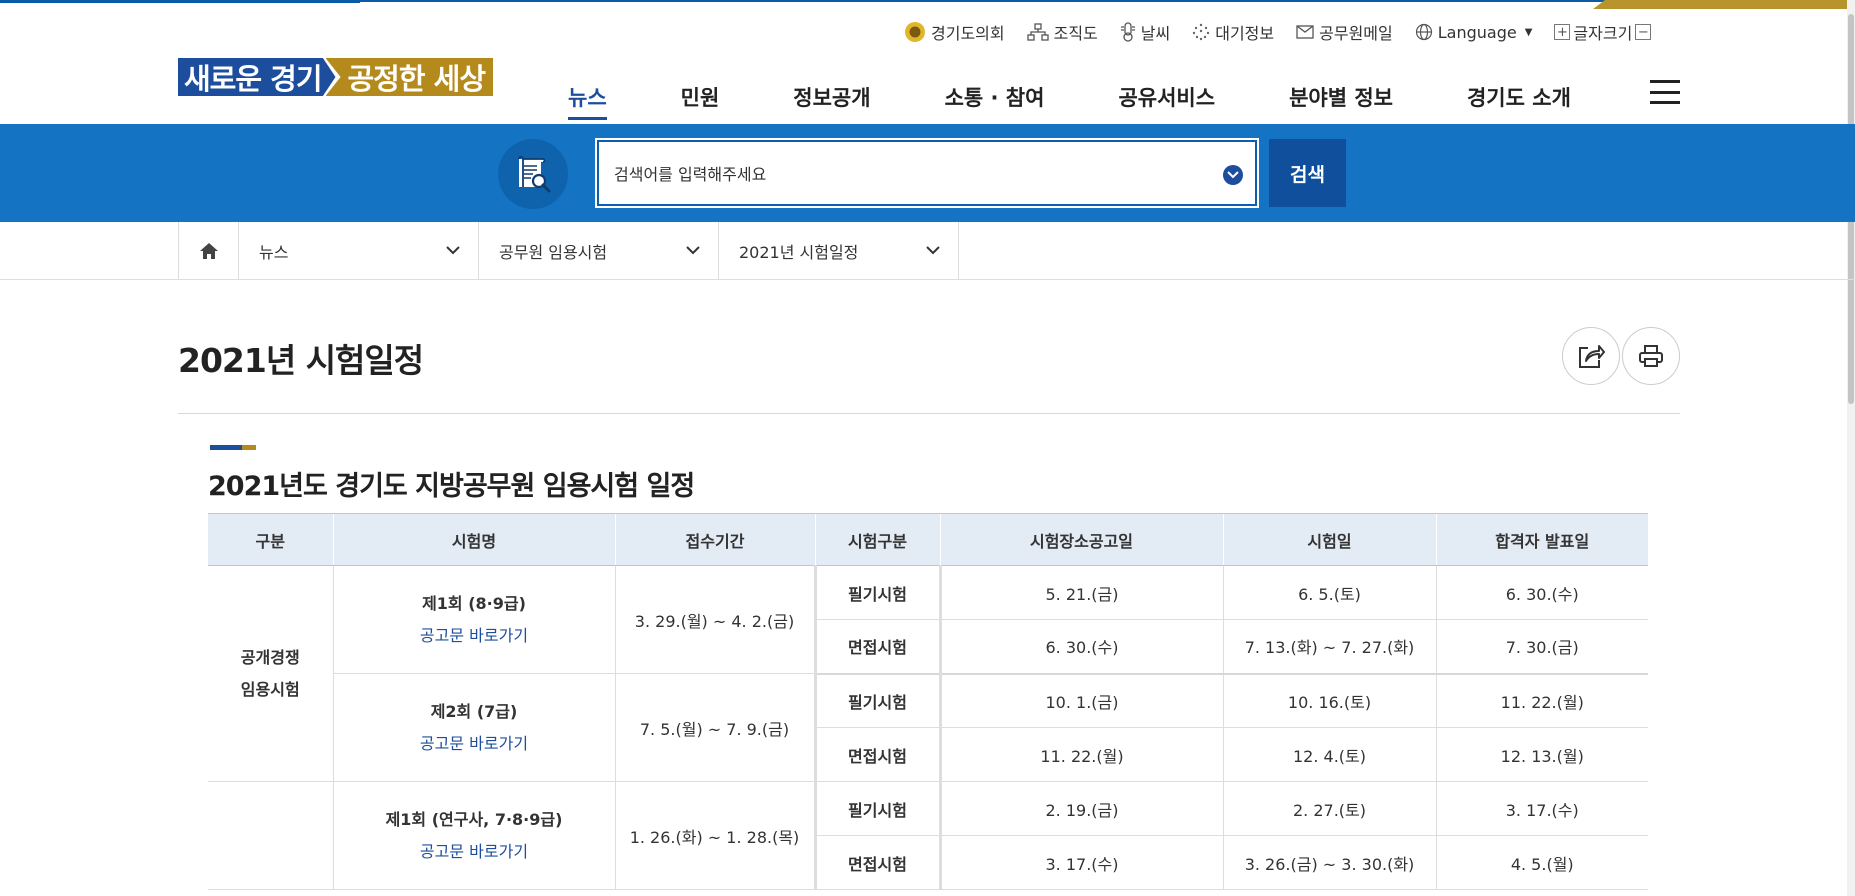  What do you see at coordinates (1329, 592) in the screenshot?
I see `exam-date-cell: 6. 5.(토)` at bounding box center [1329, 592].